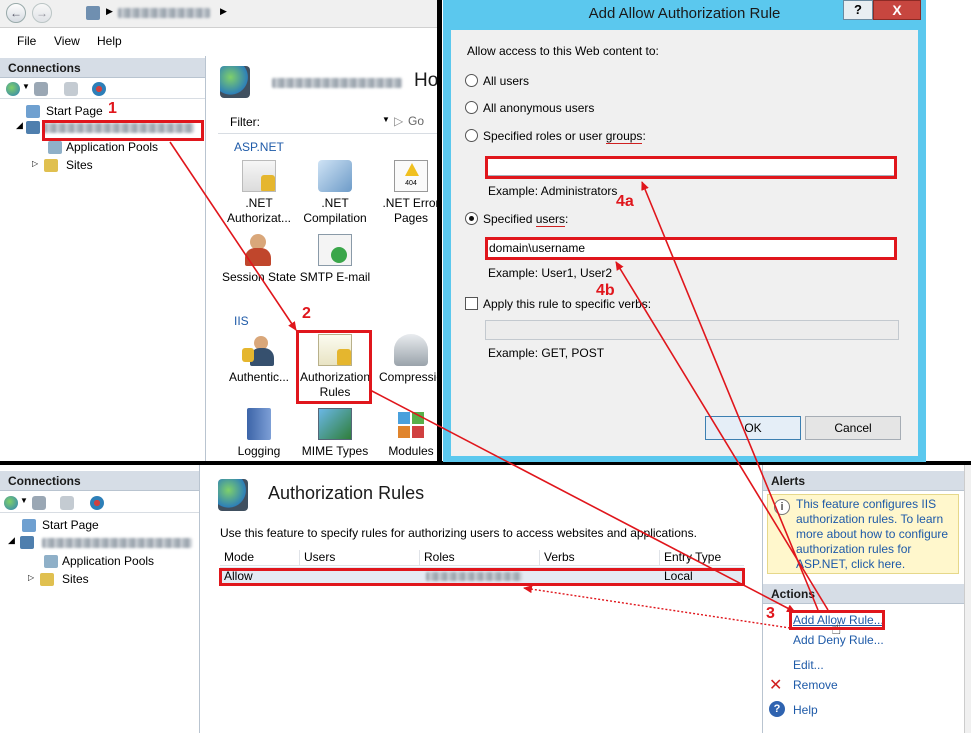 This screenshot has height=733, width=971. What do you see at coordinates (553, 191) in the screenshot?
I see `roles-example: Example: Administrators` at bounding box center [553, 191].